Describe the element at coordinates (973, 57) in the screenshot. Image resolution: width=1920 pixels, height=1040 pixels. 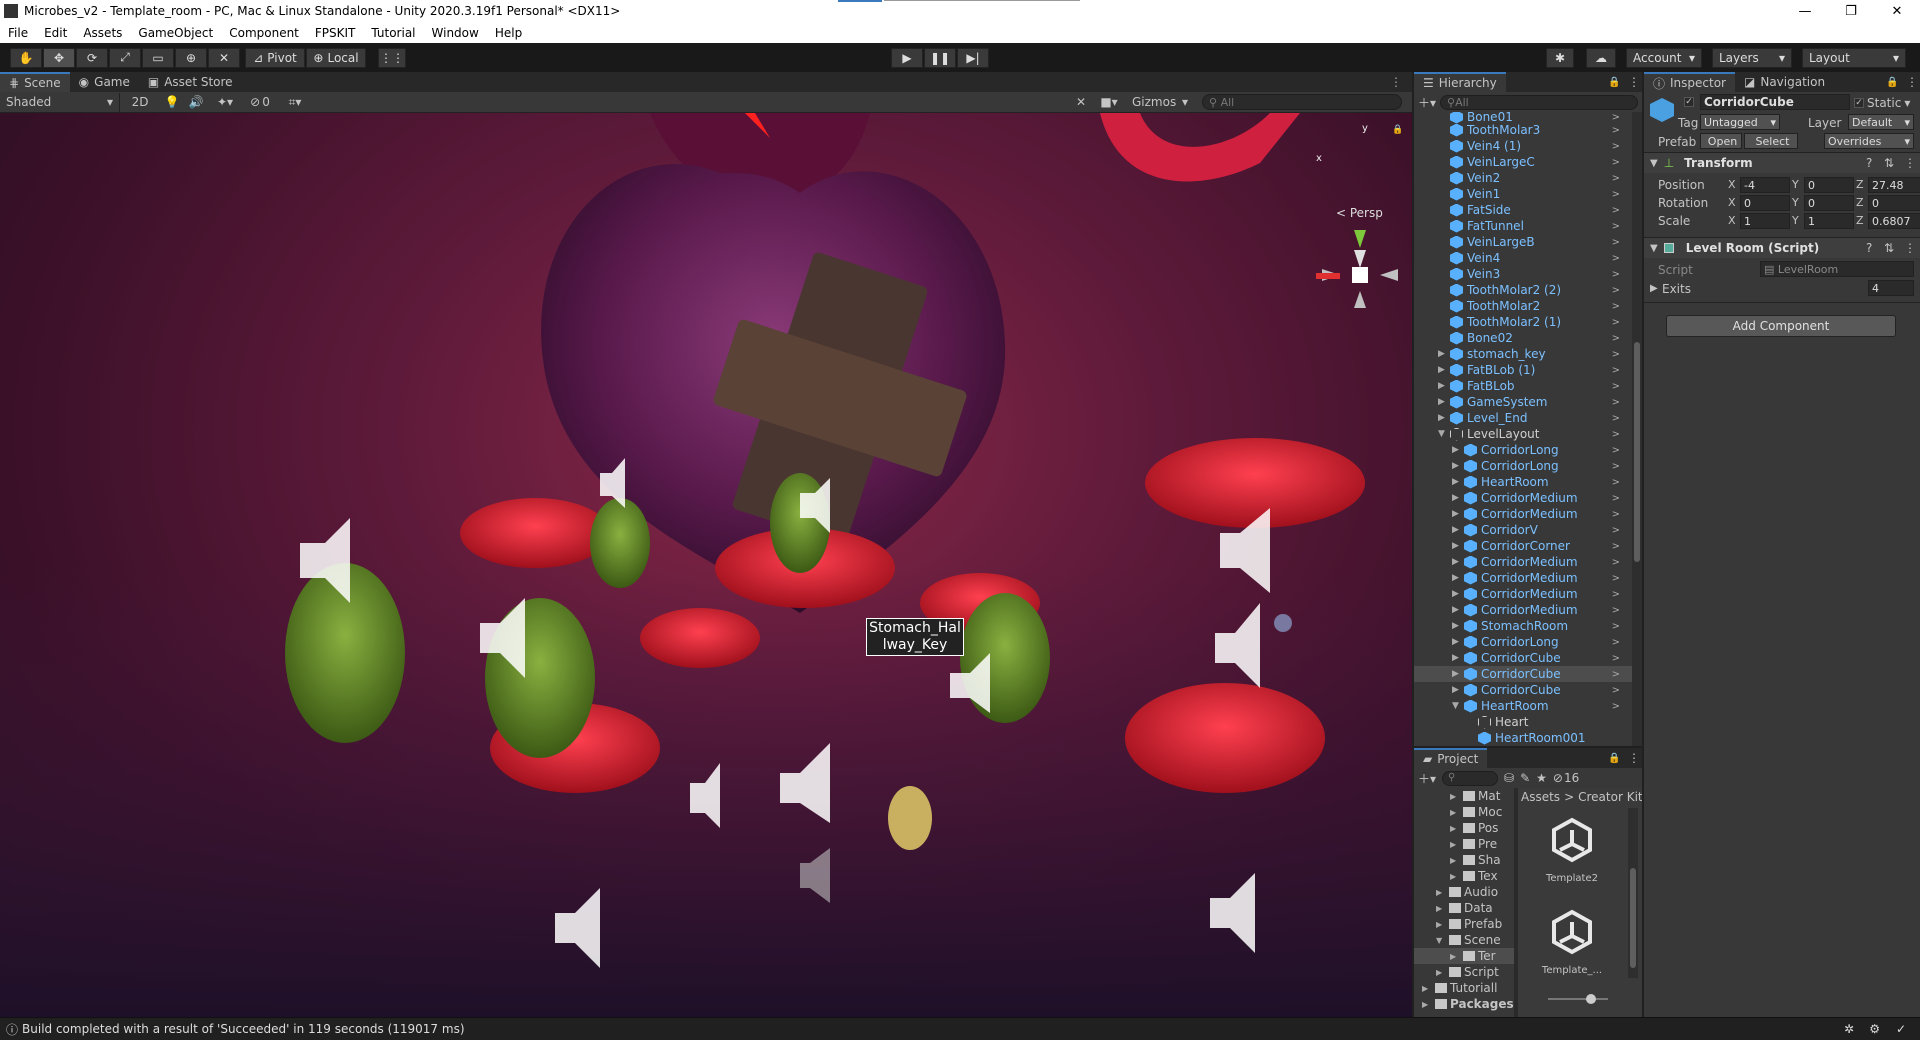
I see `step-icon: ▶|` at that location.